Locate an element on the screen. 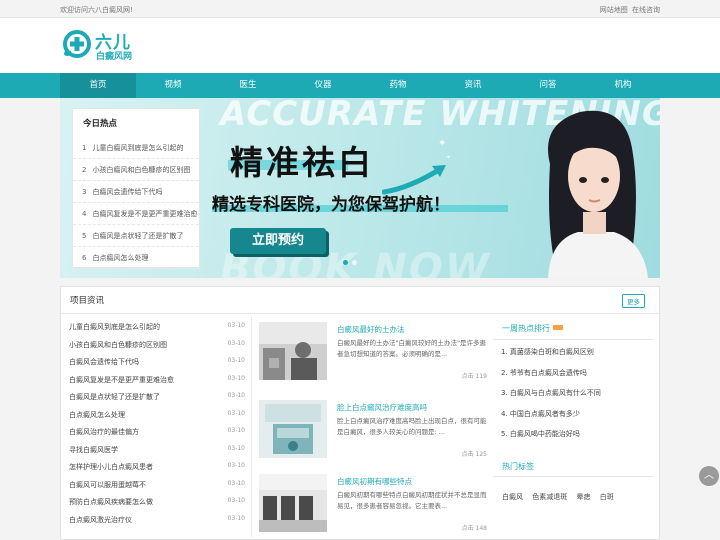 The height and width of the screenshot is (540, 720). main-nav: 首页 视频 医生 仪器 药物 资讯 问答 机构 is located at coordinates (360, 85).